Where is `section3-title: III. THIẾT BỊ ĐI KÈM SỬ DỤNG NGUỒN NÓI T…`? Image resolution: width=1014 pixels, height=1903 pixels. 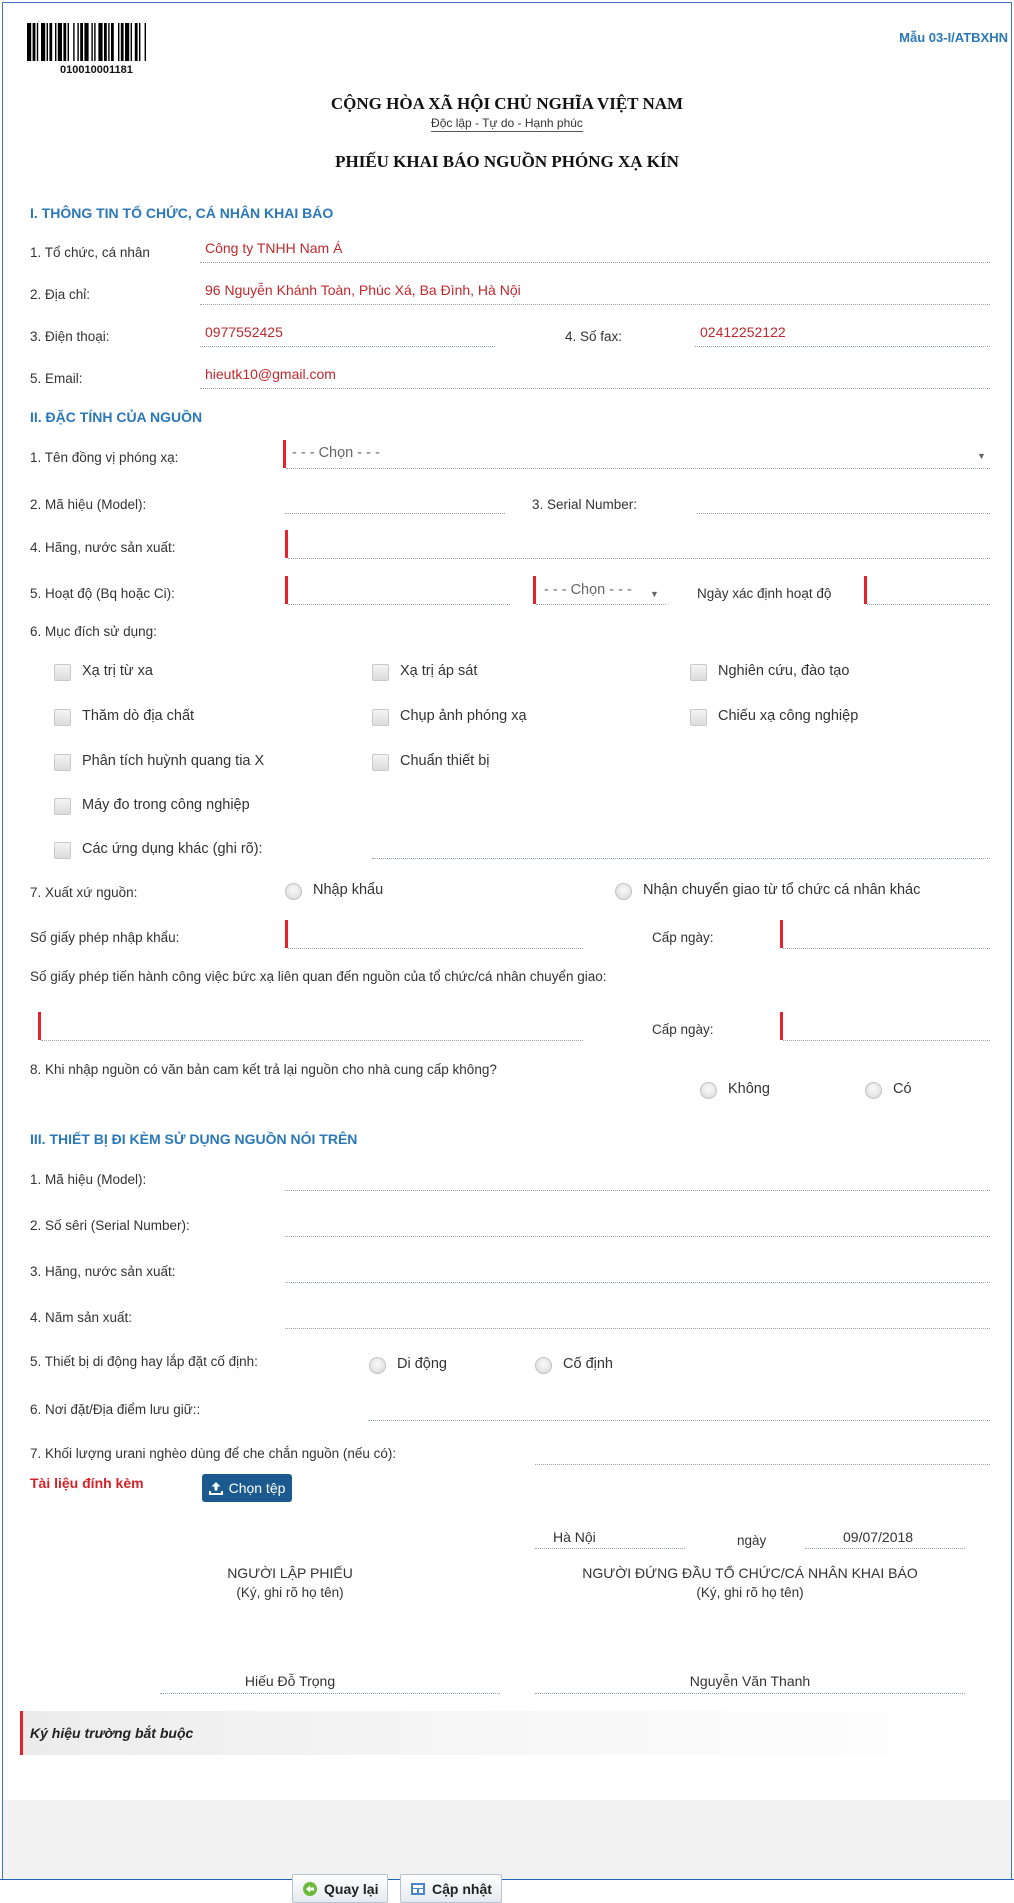 section3-title: III. THIẾT BỊ ĐI KÈM SỬ DỤNG NGUỒN NÓI T… is located at coordinates (194, 1139).